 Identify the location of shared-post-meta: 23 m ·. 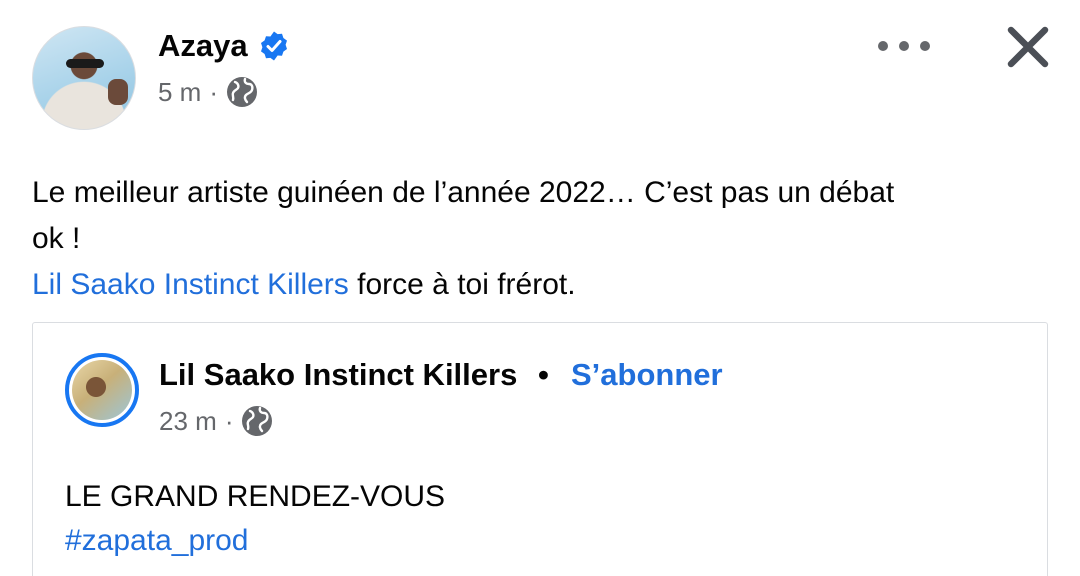
(216, 421).